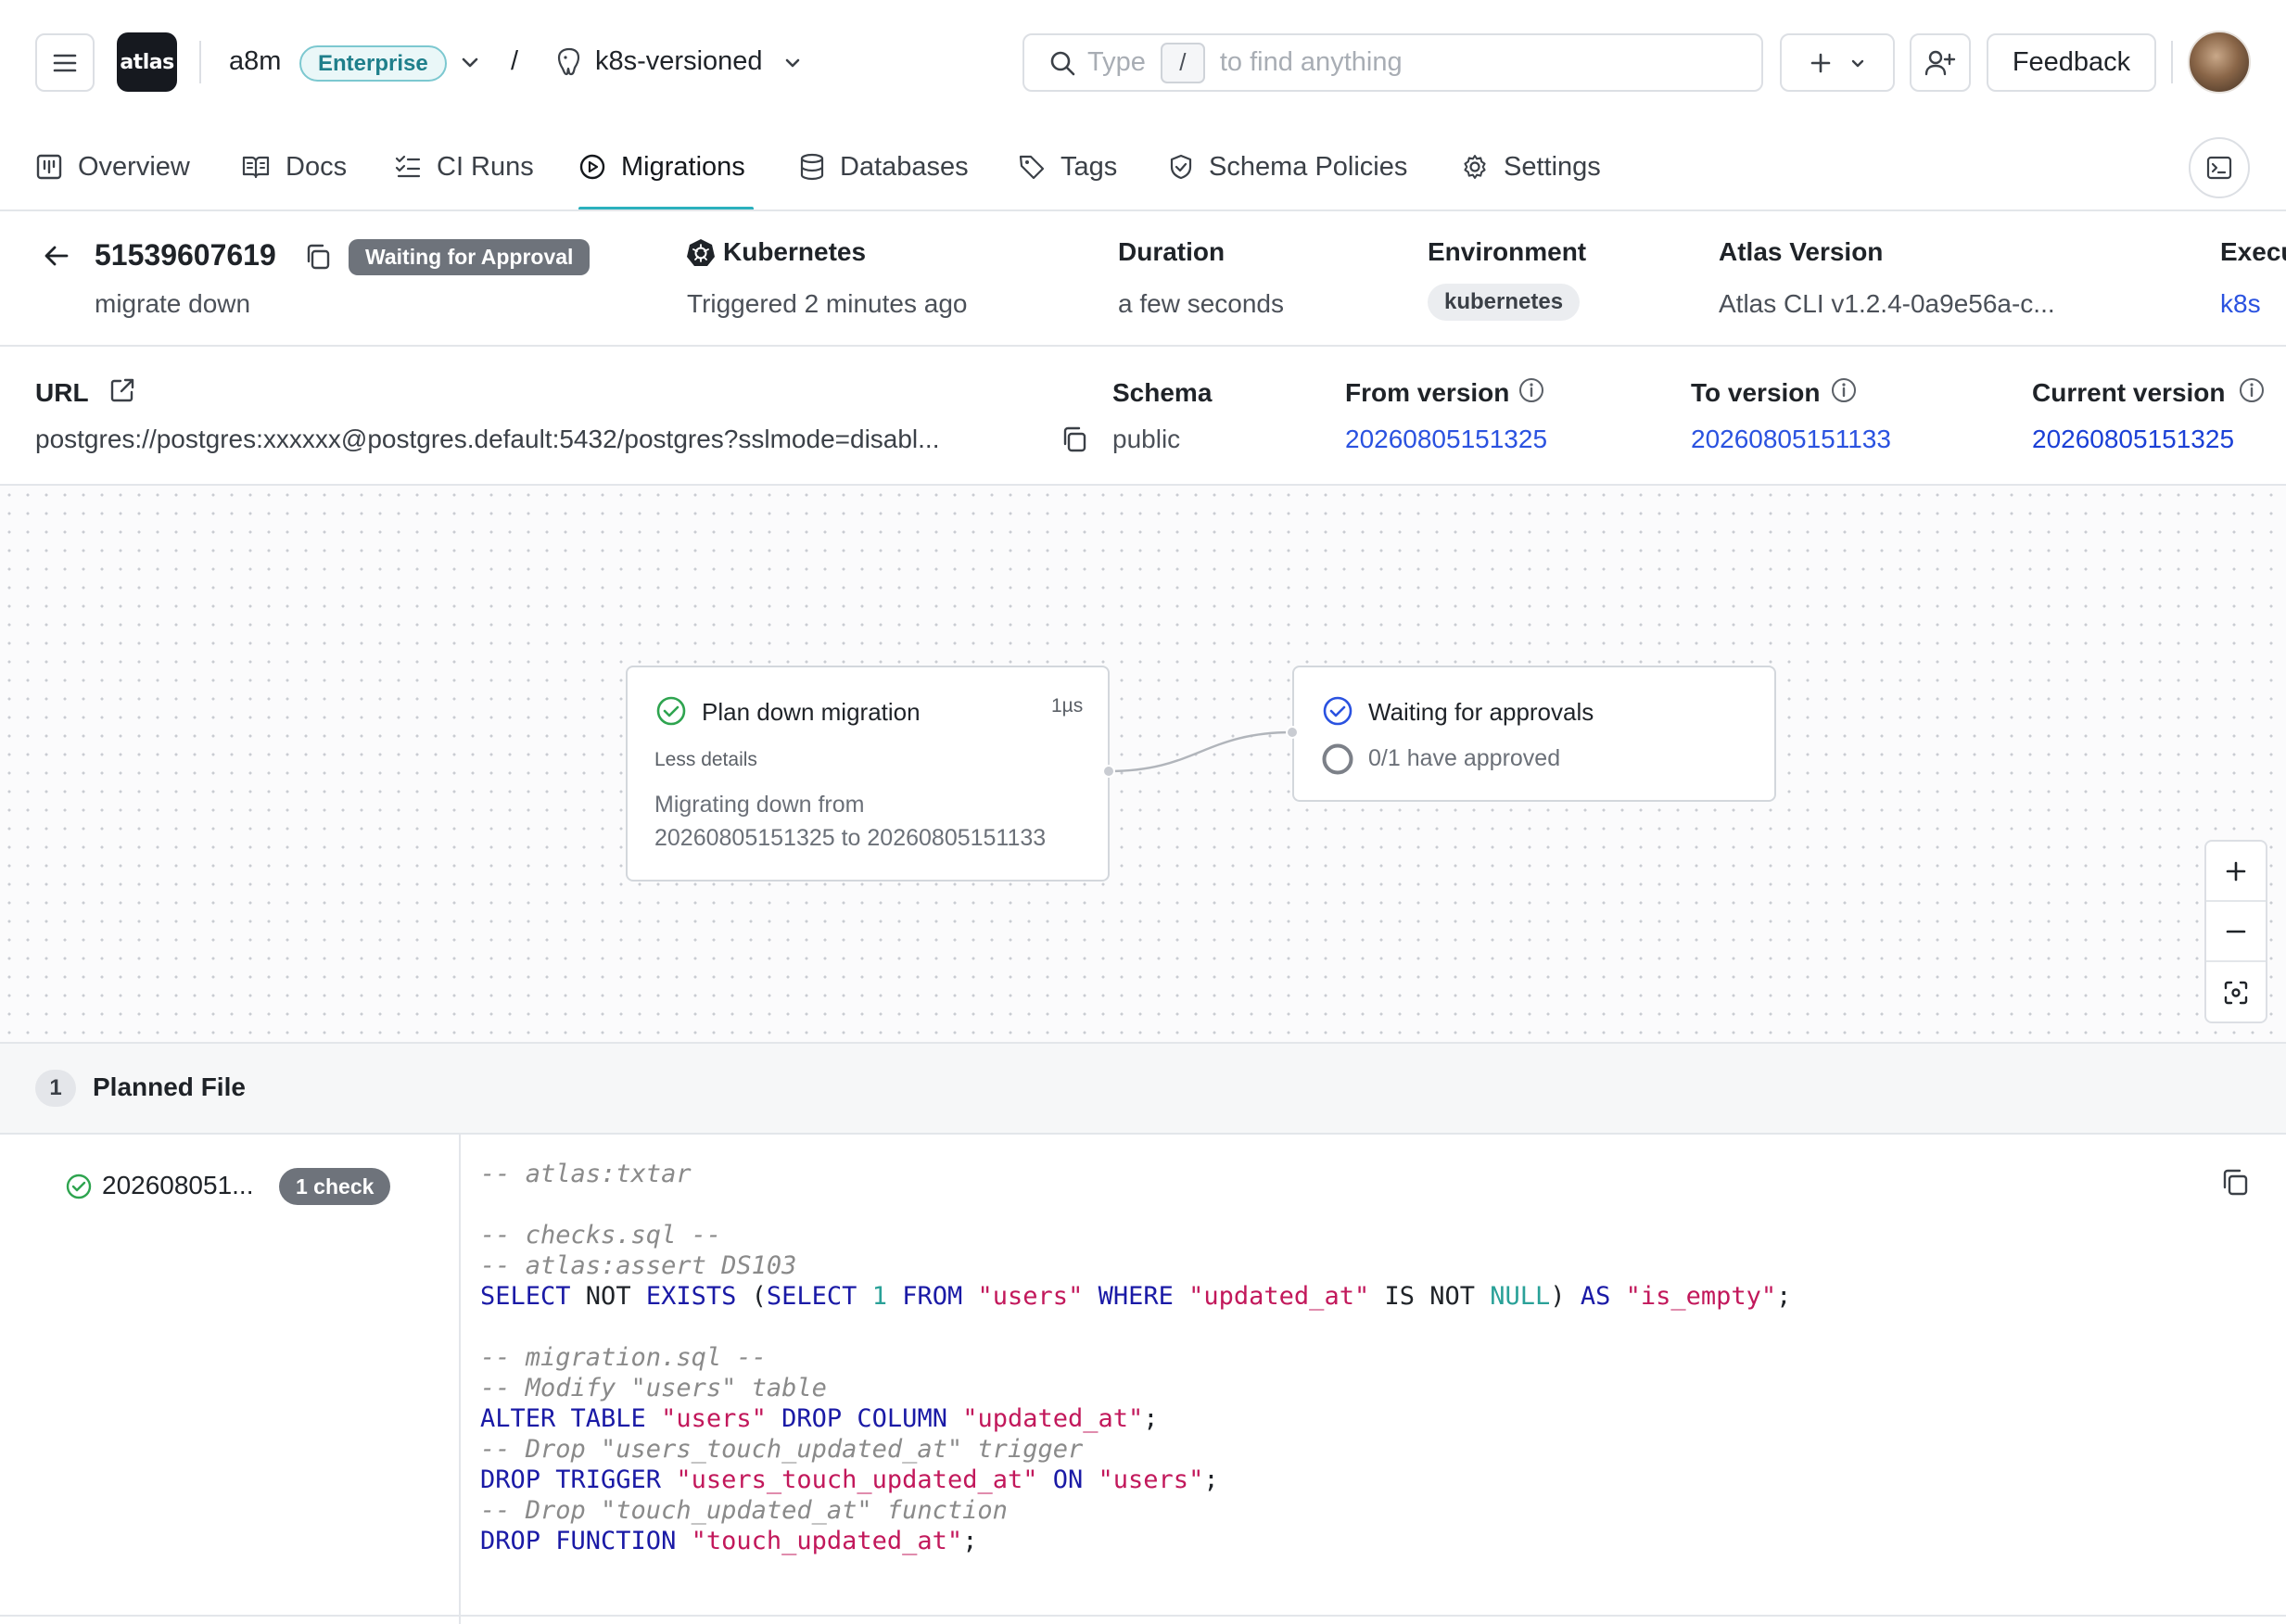 The image size is (2286, 1624). Describe the element at coordinates (2129, 392) in the screenshot. I see `current-version-label: Current version` at that location.